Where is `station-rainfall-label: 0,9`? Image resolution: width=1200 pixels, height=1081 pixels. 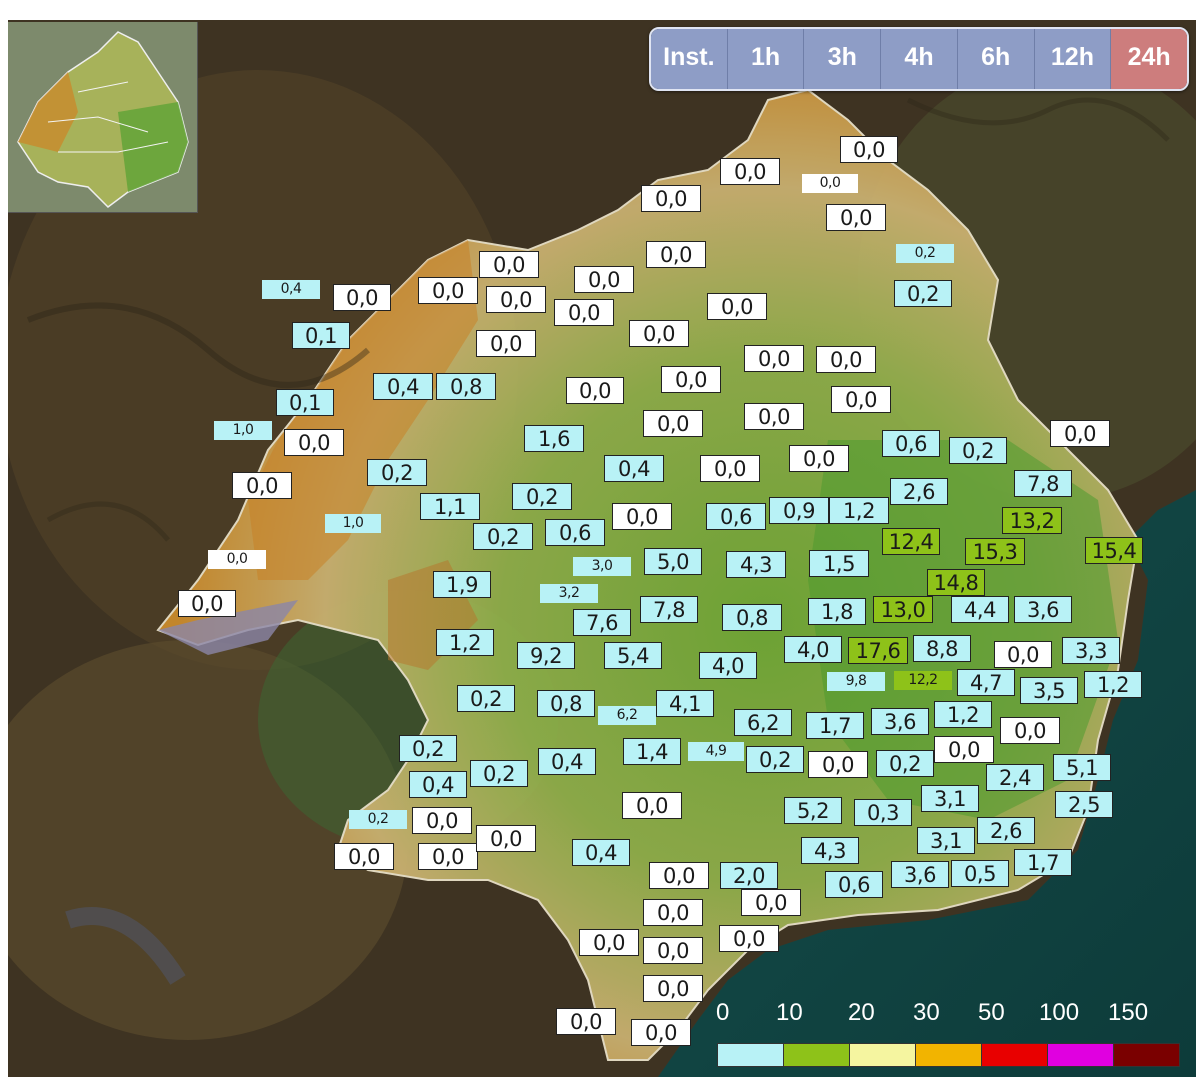 station-rainfall-label: 0,9 is located at coordinates (799, 510).